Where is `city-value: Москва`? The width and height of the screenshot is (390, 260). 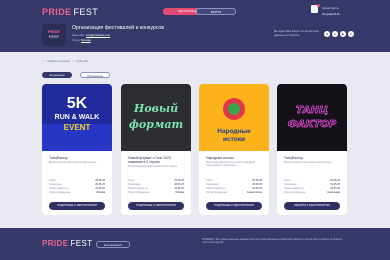
city-value: Москва is located at coordinates (86, 40).